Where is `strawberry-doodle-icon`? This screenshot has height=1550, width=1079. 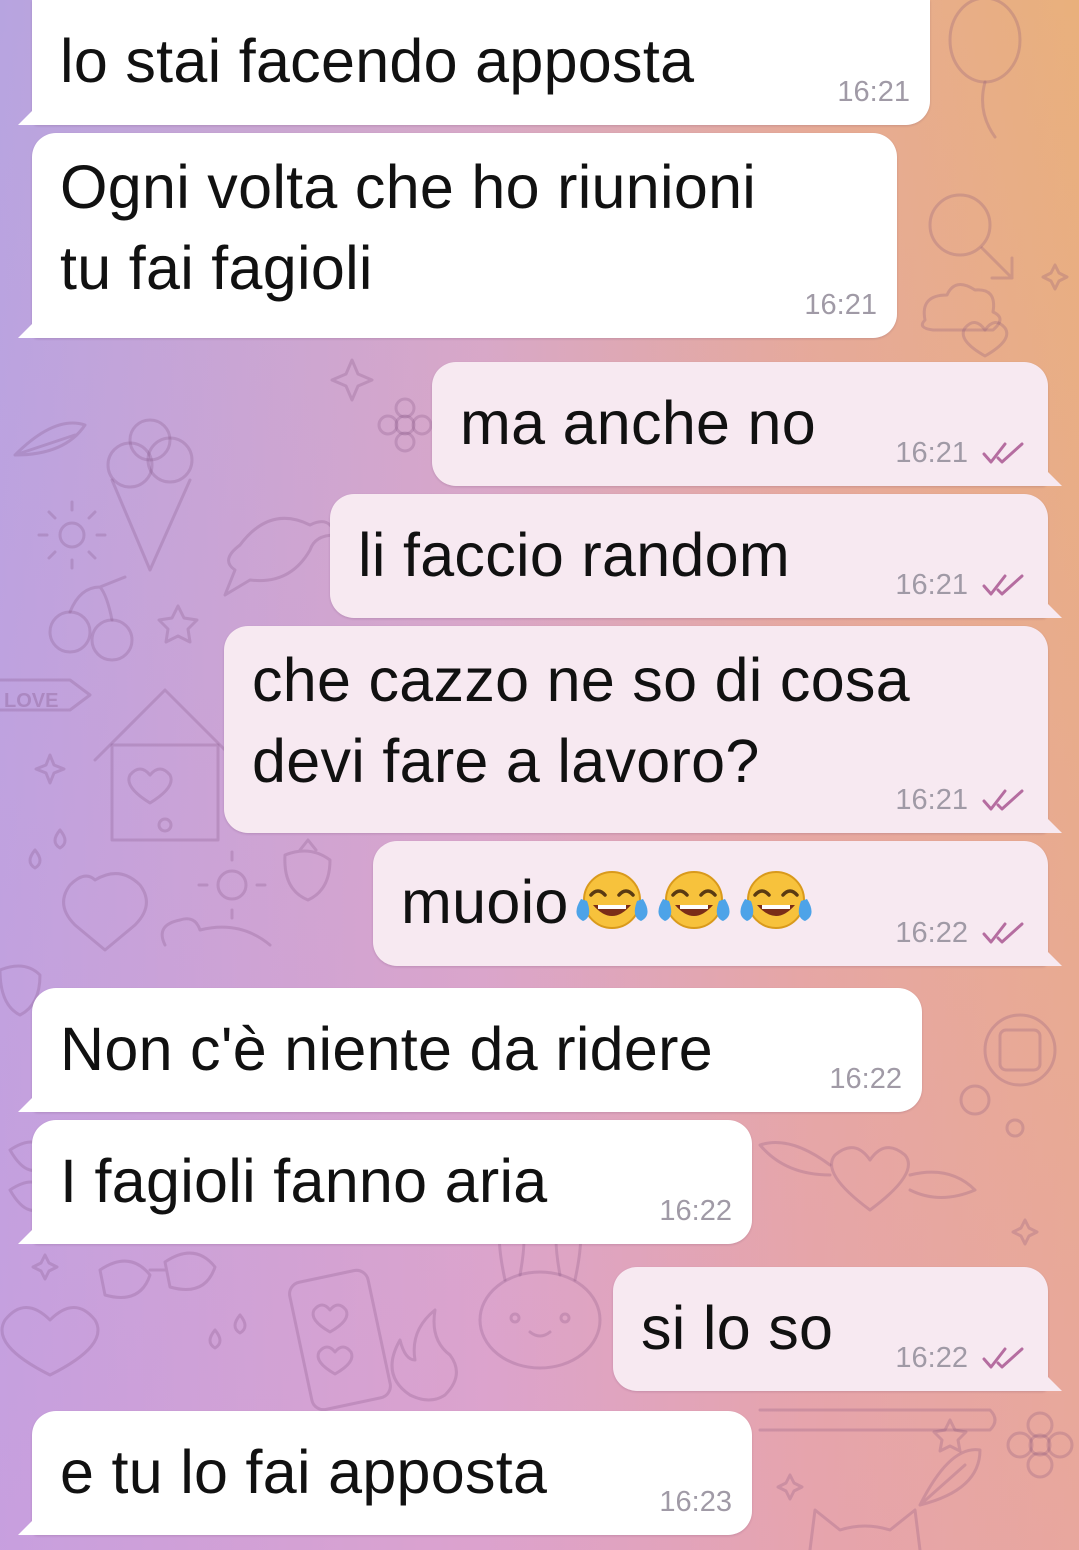 strawberry-doodle-icon is located at coordinates (307, 870).